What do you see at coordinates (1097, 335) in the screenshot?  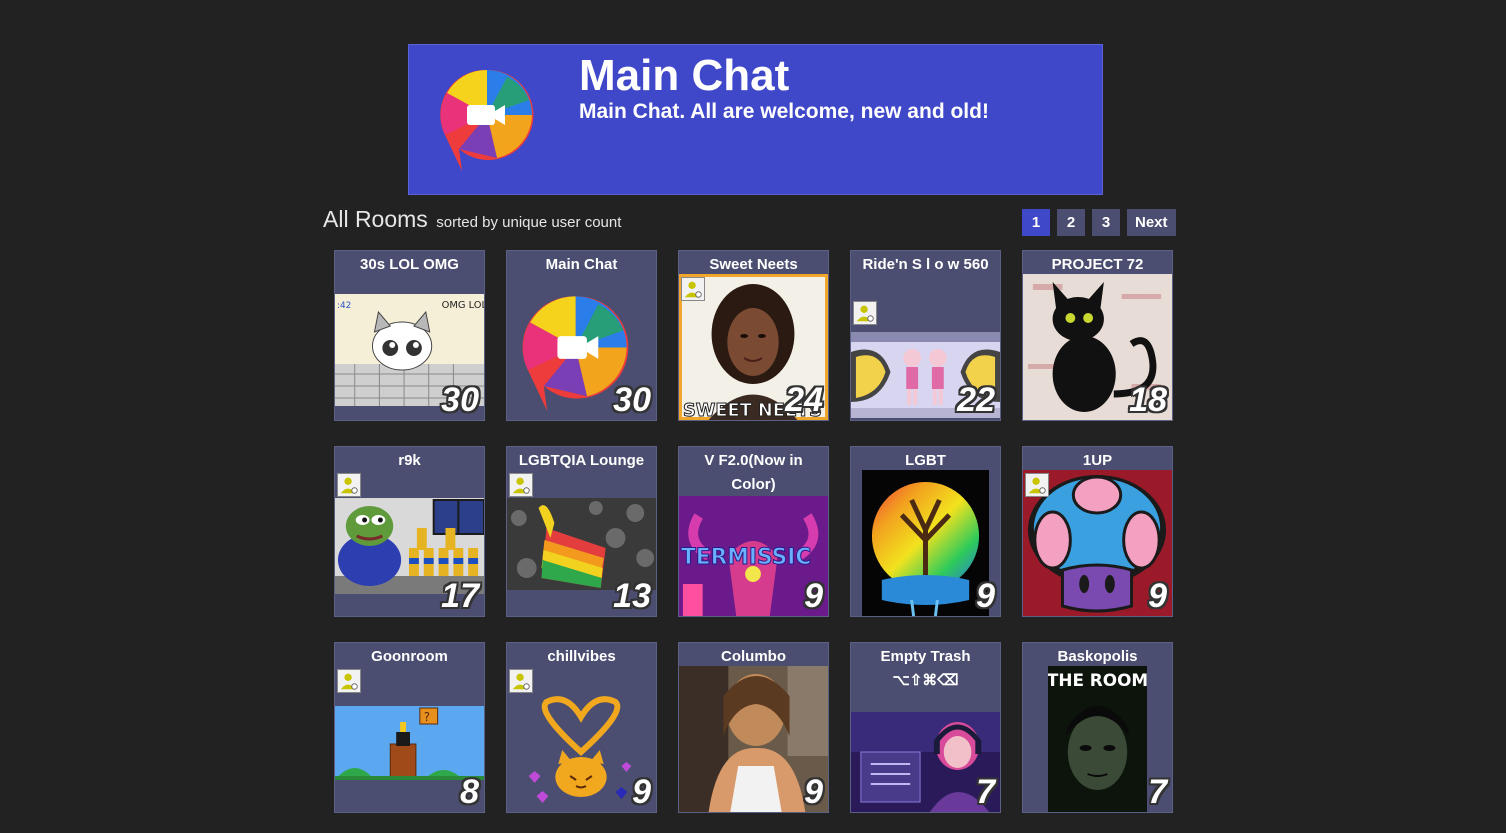 I see `room-card-project-72: PROJECT 72 18` at bounding box center [1097, 335].